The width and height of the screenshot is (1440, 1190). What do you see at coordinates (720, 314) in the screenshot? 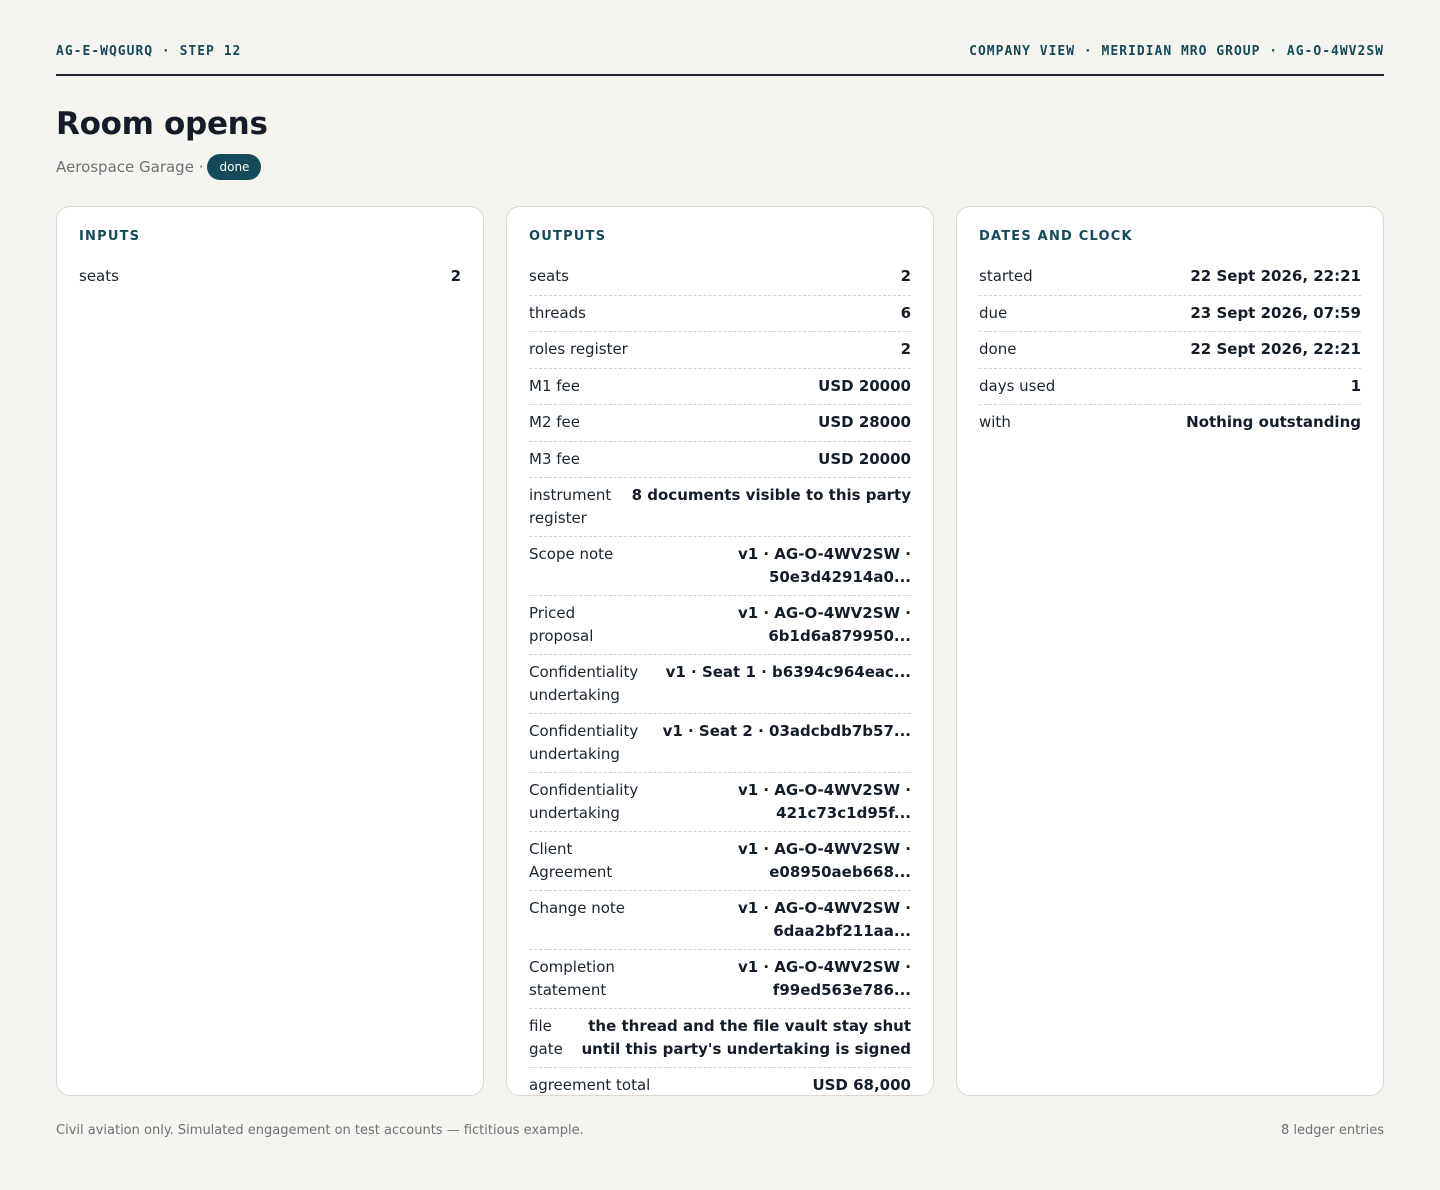
I see `list-item: threads 6` at bounding box center [720, 314].